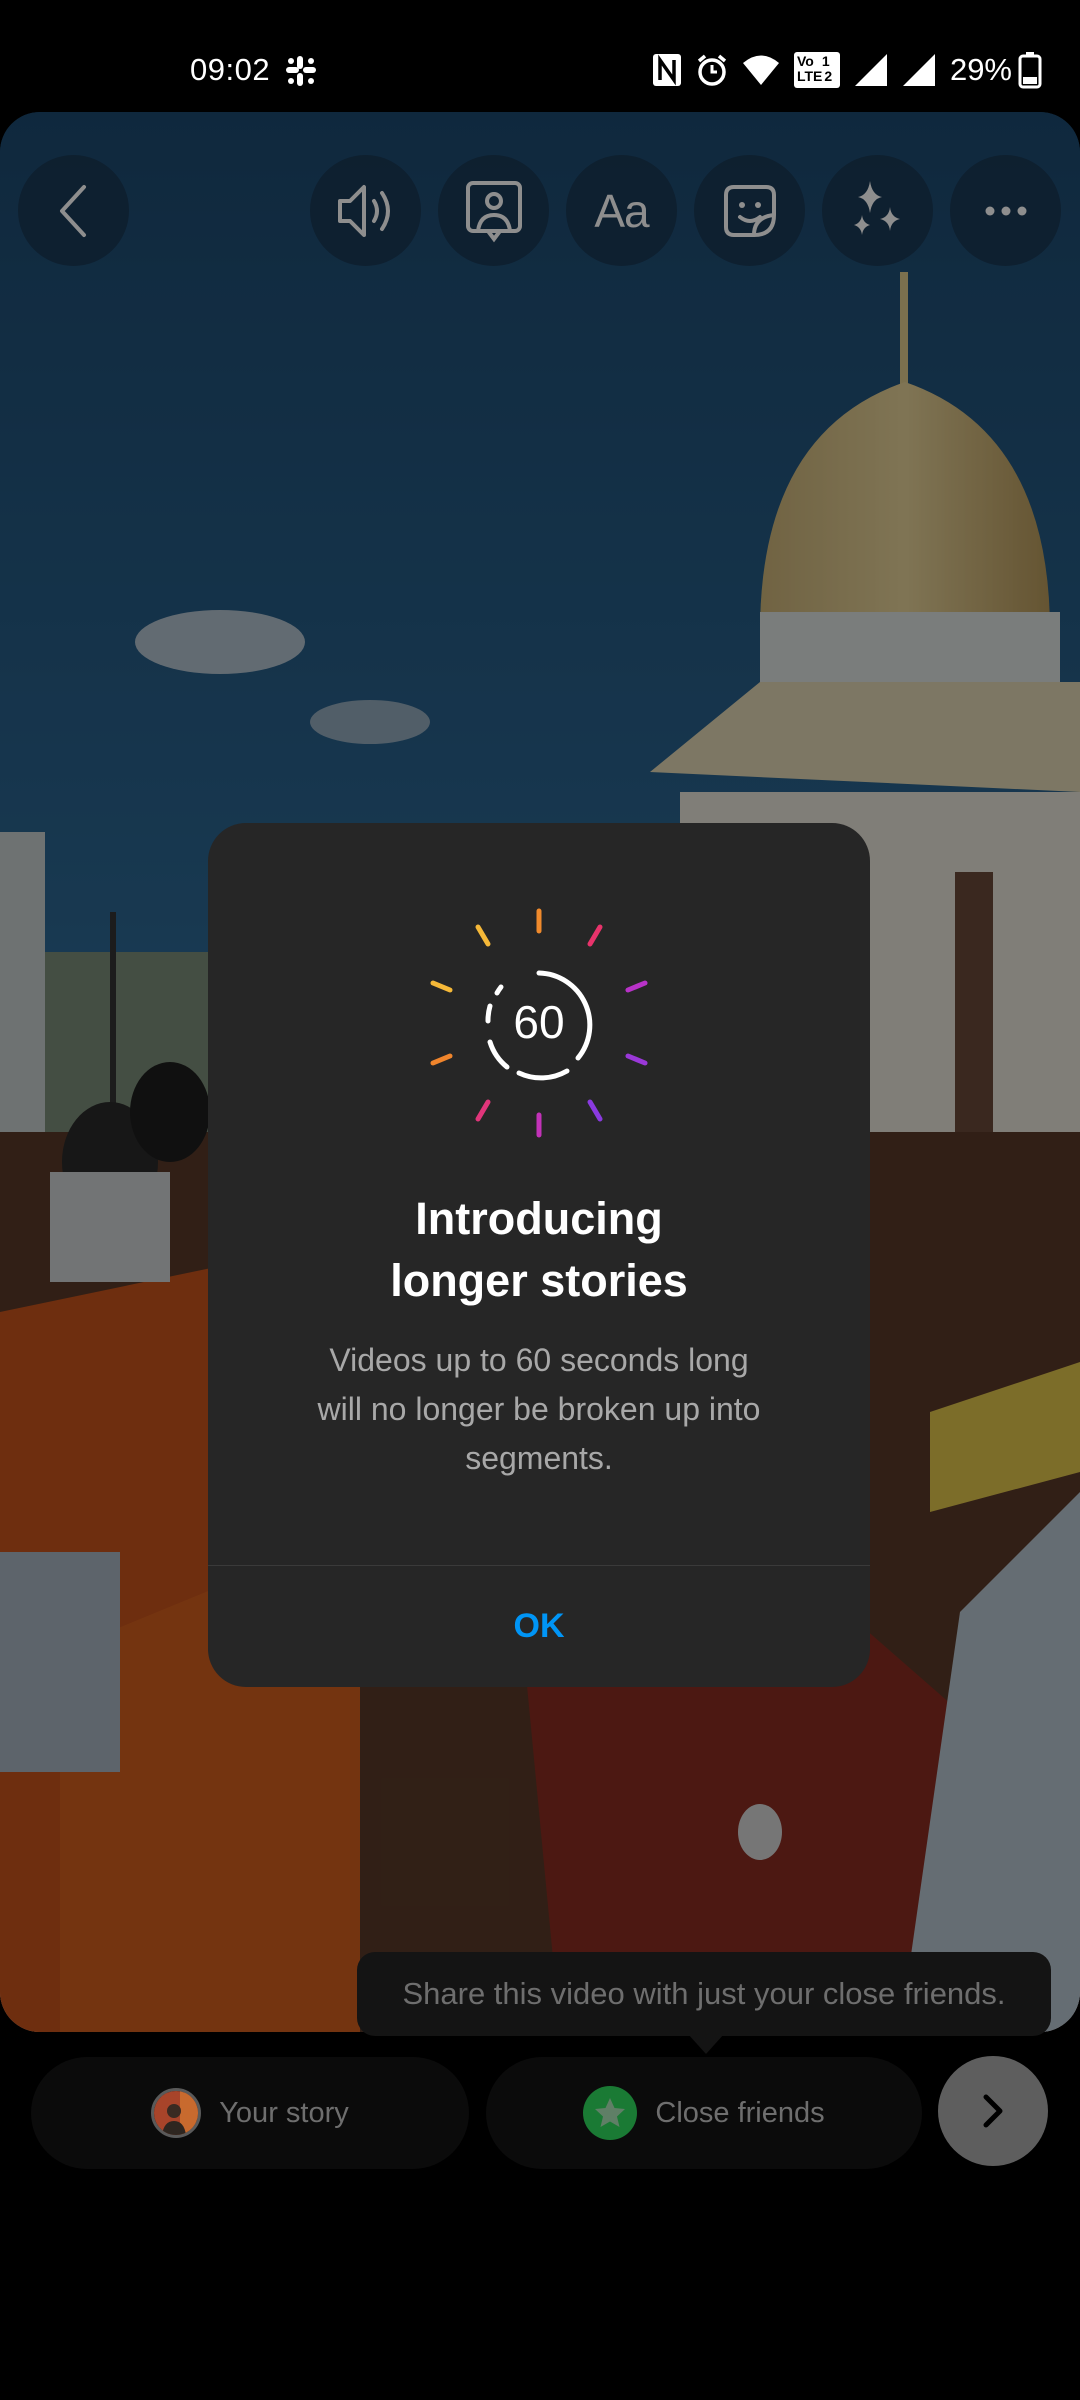  What do you see at coordinates (610, 2113) in the screenshot?
I see `close-friends-star-icon` at bounding box center [610, 2113].